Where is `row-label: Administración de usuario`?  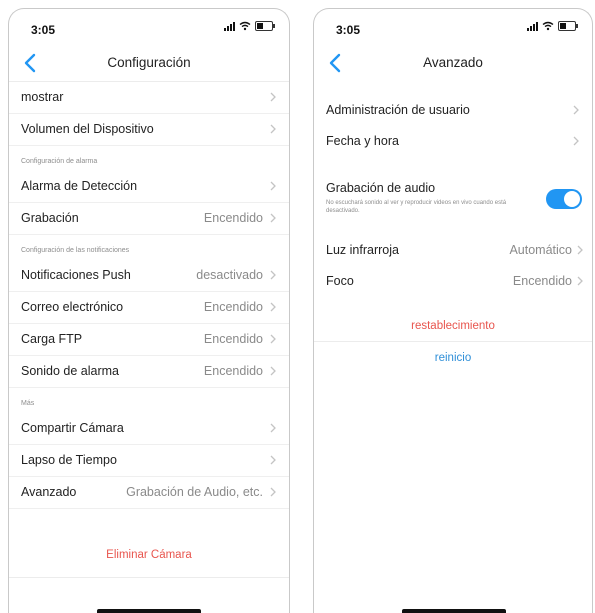 row-label: Administración de usuario is located at coordinates (398, 110).